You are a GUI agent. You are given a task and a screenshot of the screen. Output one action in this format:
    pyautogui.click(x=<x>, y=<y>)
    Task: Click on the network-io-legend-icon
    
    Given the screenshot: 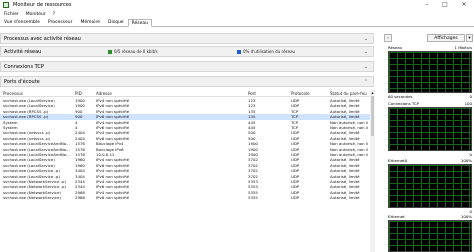 What is the action you would take?
    pyautogui.click(x=110, y=52)
    